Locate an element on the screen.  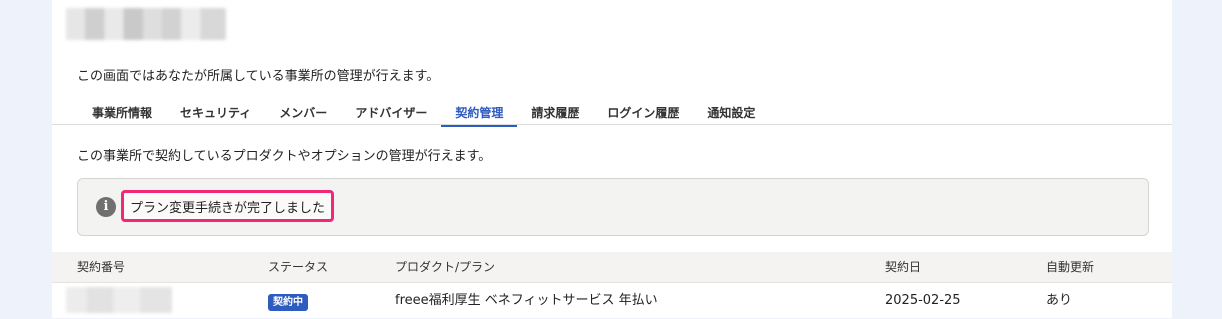
info-icon: i is located at coordinates (106, 207).